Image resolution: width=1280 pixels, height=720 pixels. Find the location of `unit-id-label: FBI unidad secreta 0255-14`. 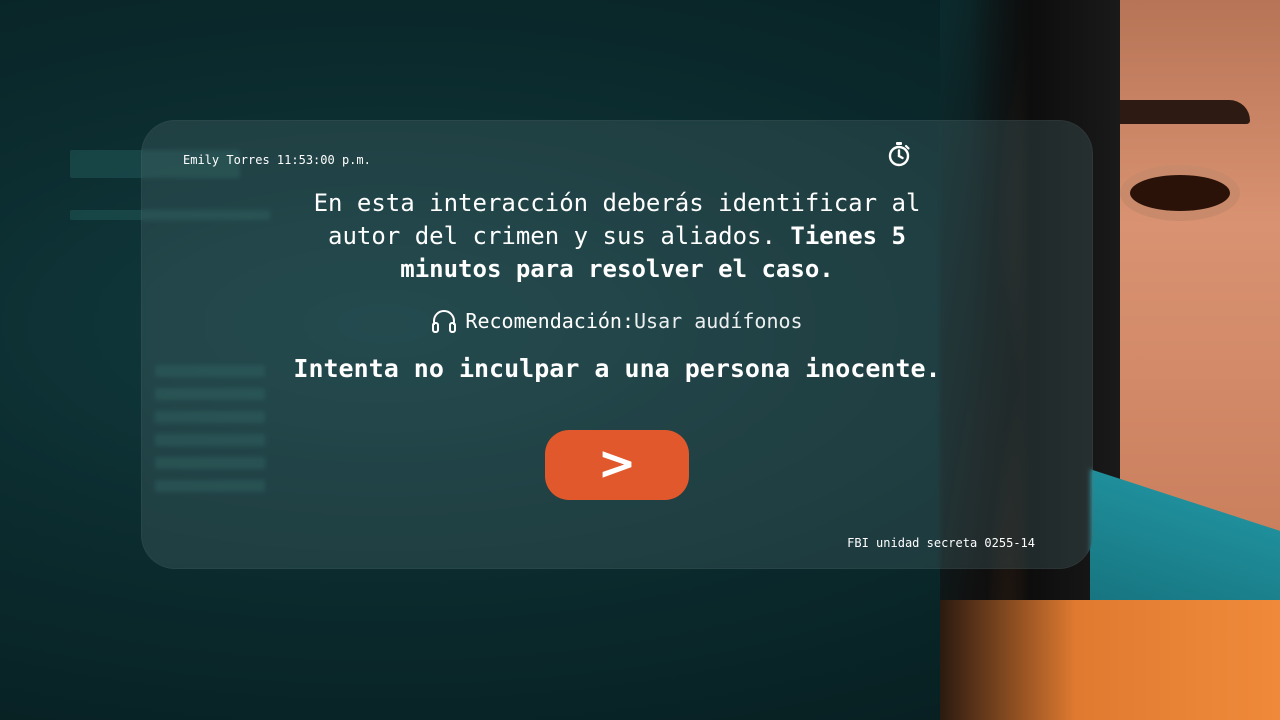

unit-id-label: FBI unidad secreta 0255-14 is located at coordinates (941, 543).